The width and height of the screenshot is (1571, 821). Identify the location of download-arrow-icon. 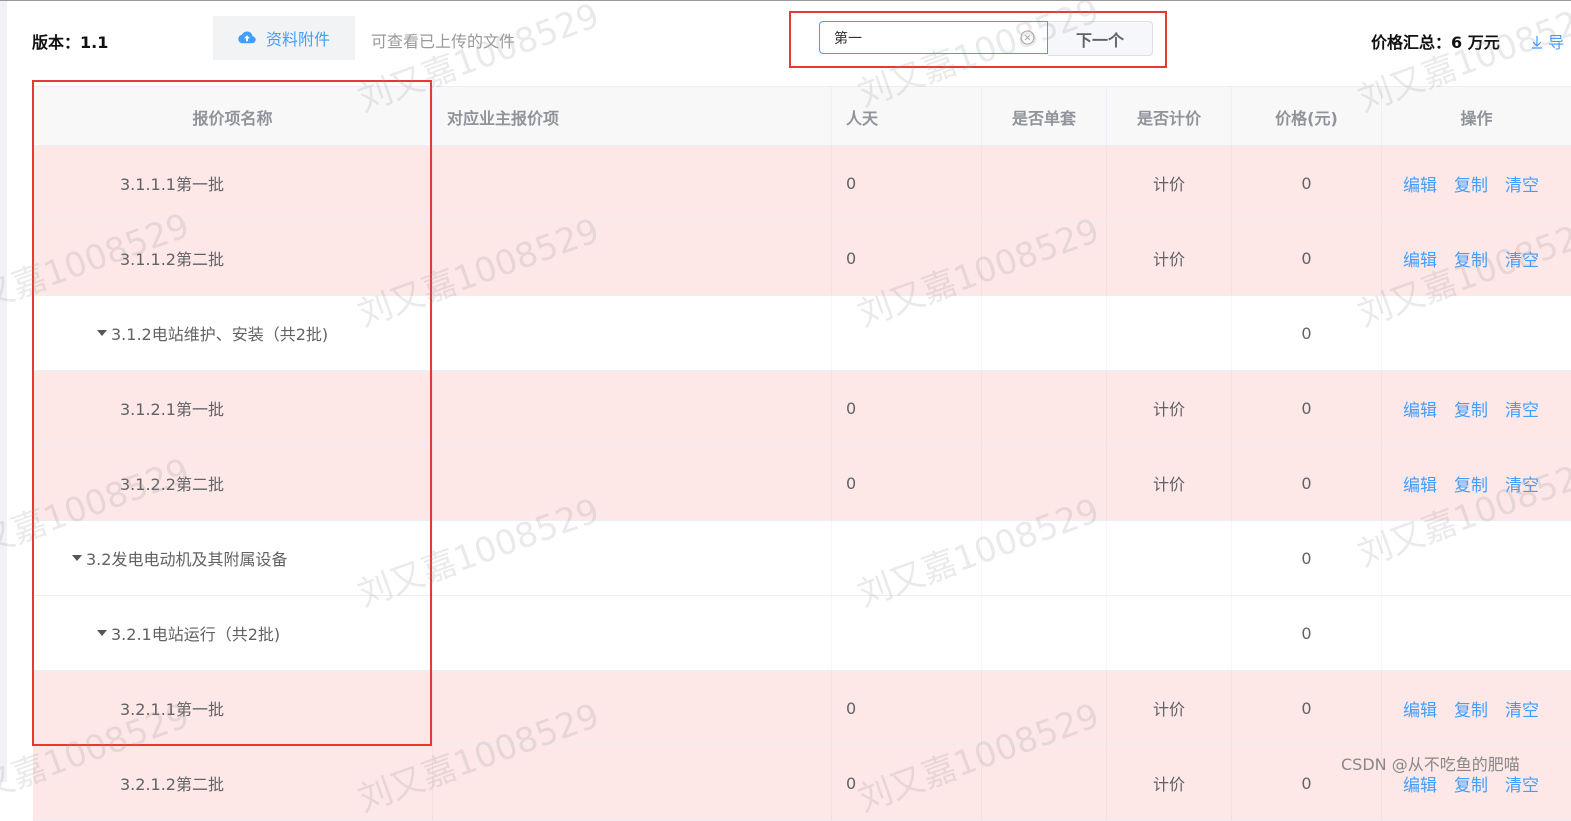
(1539, 42).